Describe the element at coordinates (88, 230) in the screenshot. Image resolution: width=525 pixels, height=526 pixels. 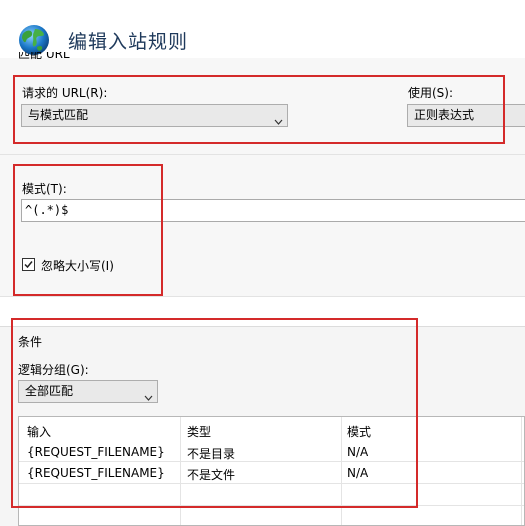
I see `highlight-box-pattern` at that location.